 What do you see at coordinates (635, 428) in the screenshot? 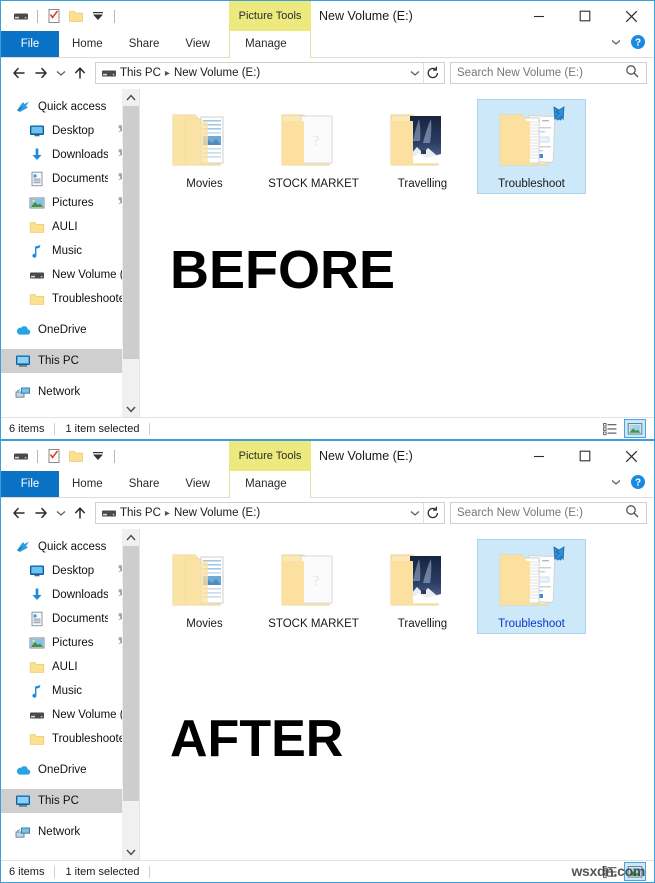
I see `large-icons-view-button` at bounding box center [635, 428].